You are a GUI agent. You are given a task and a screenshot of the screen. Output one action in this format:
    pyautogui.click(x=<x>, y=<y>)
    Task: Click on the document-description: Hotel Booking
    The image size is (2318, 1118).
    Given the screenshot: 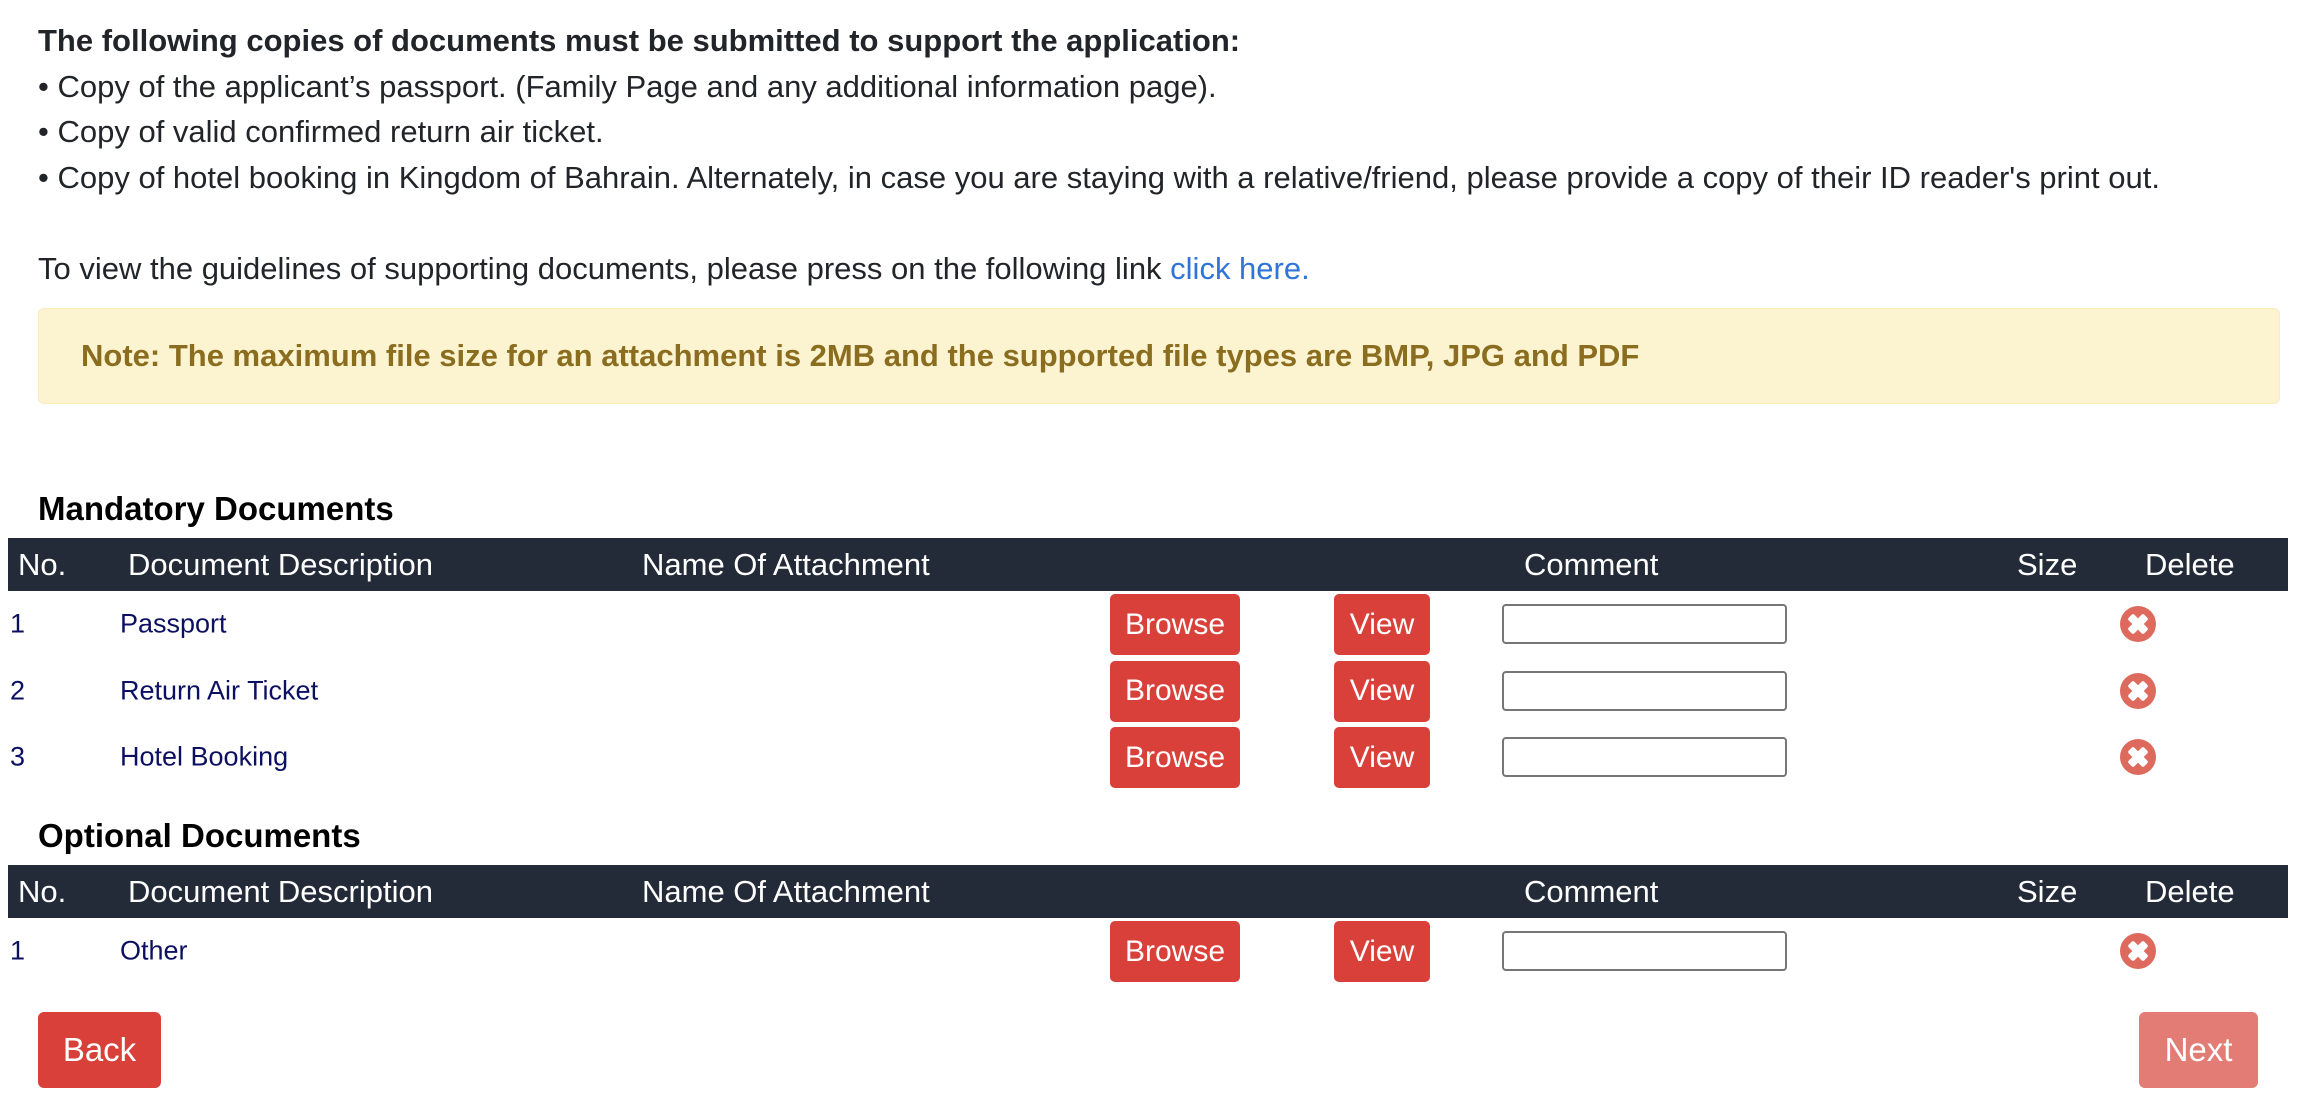 What is the action you would take?
    pyautogui.click(x=204, y=756)
    